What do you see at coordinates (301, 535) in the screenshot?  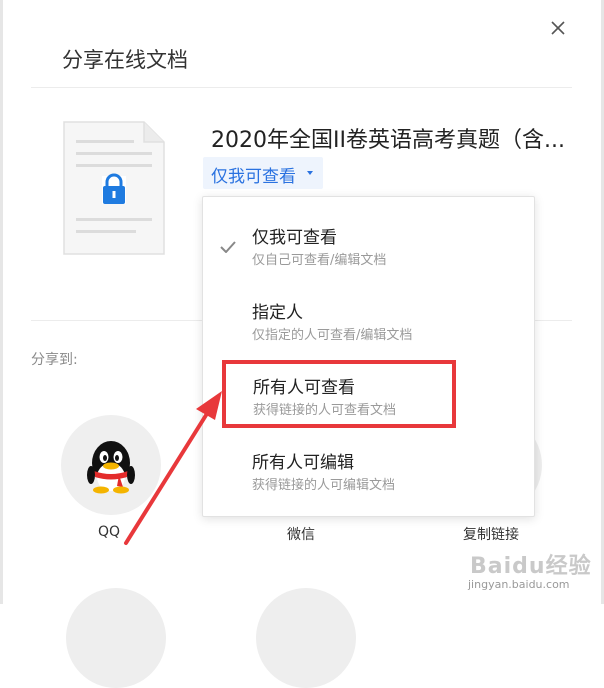 I see `share-wechat-label: 微信` at bounding box center [301, 535].